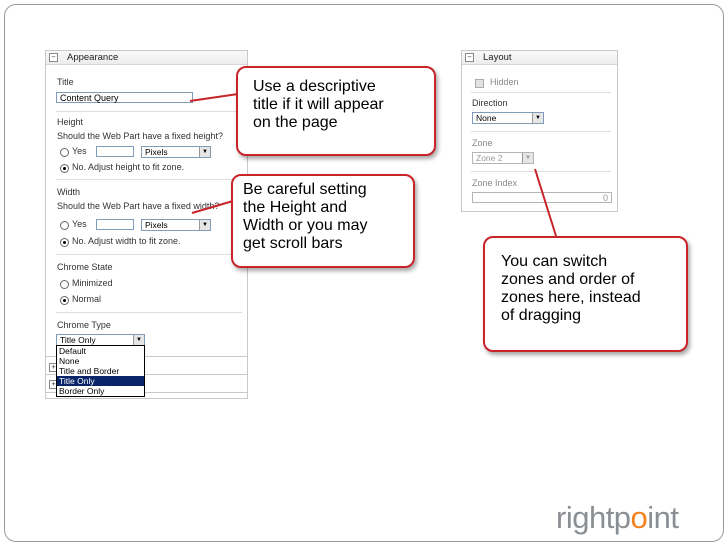 The image size is (728, 546). I want to click on callout-line: title if it will appear, so click(318, 104).